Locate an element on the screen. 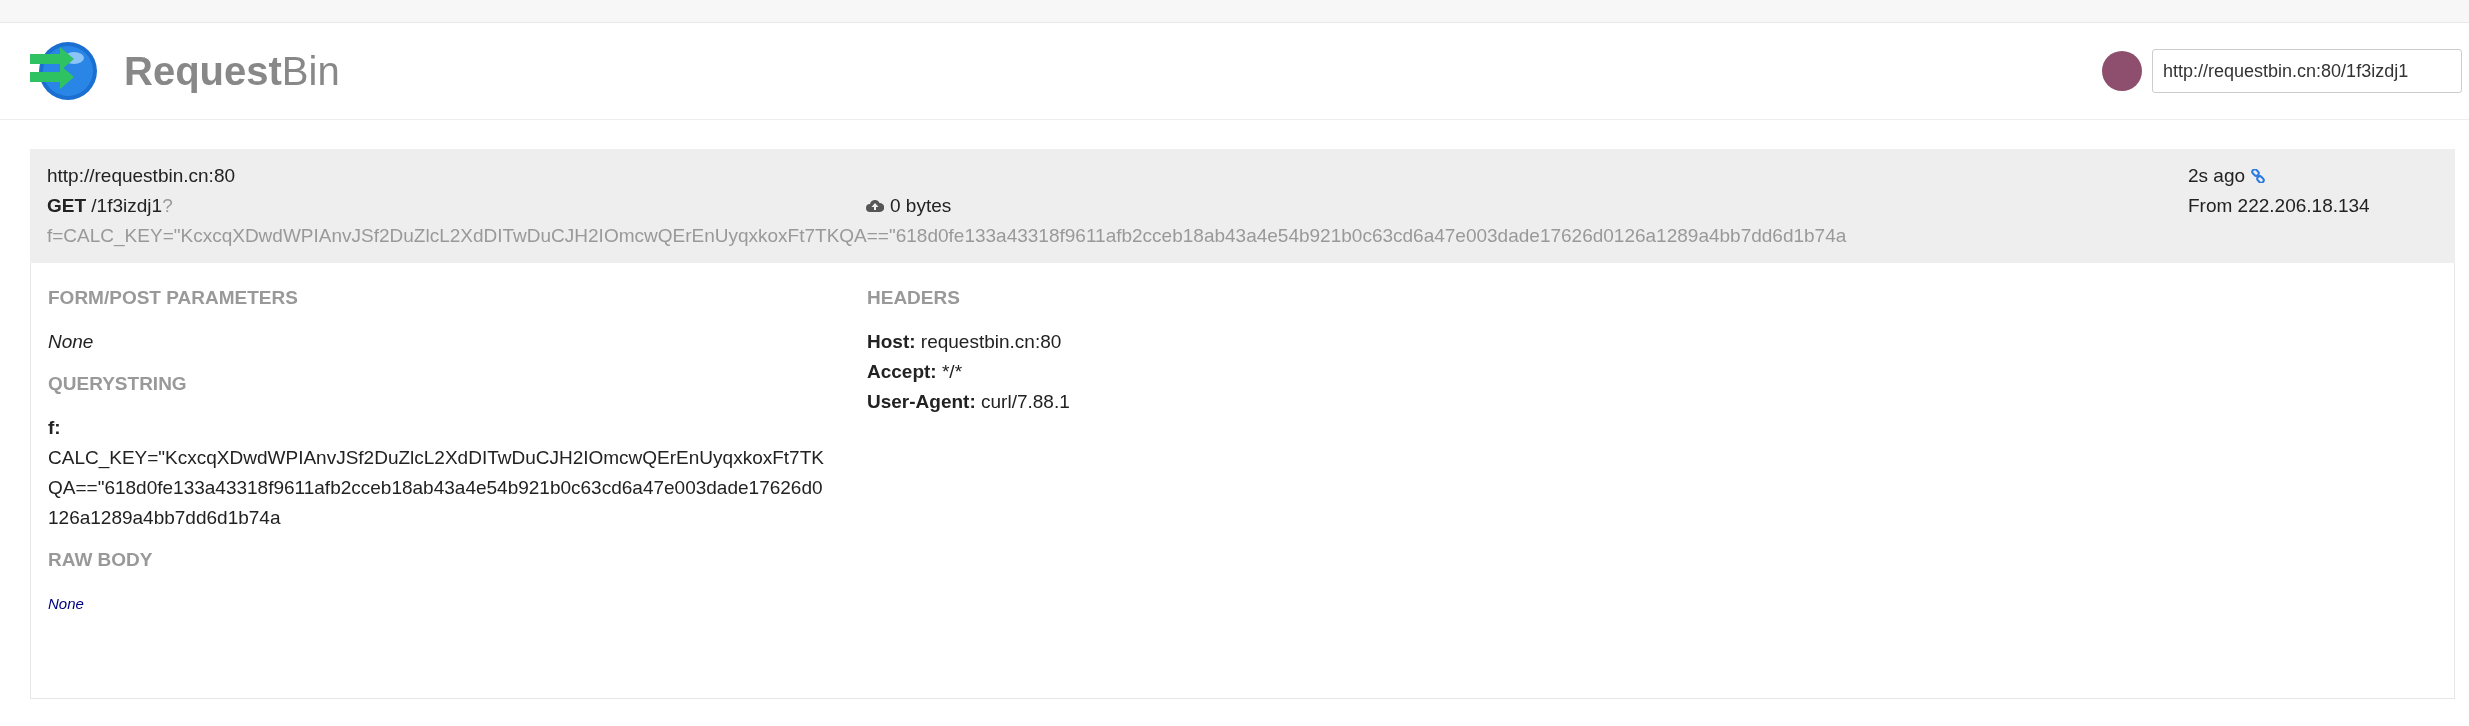 The height and width of the screenshot is (726, 2469). header-entry: Host: requestbin.cn:80 is located at coordinates (965, 342).